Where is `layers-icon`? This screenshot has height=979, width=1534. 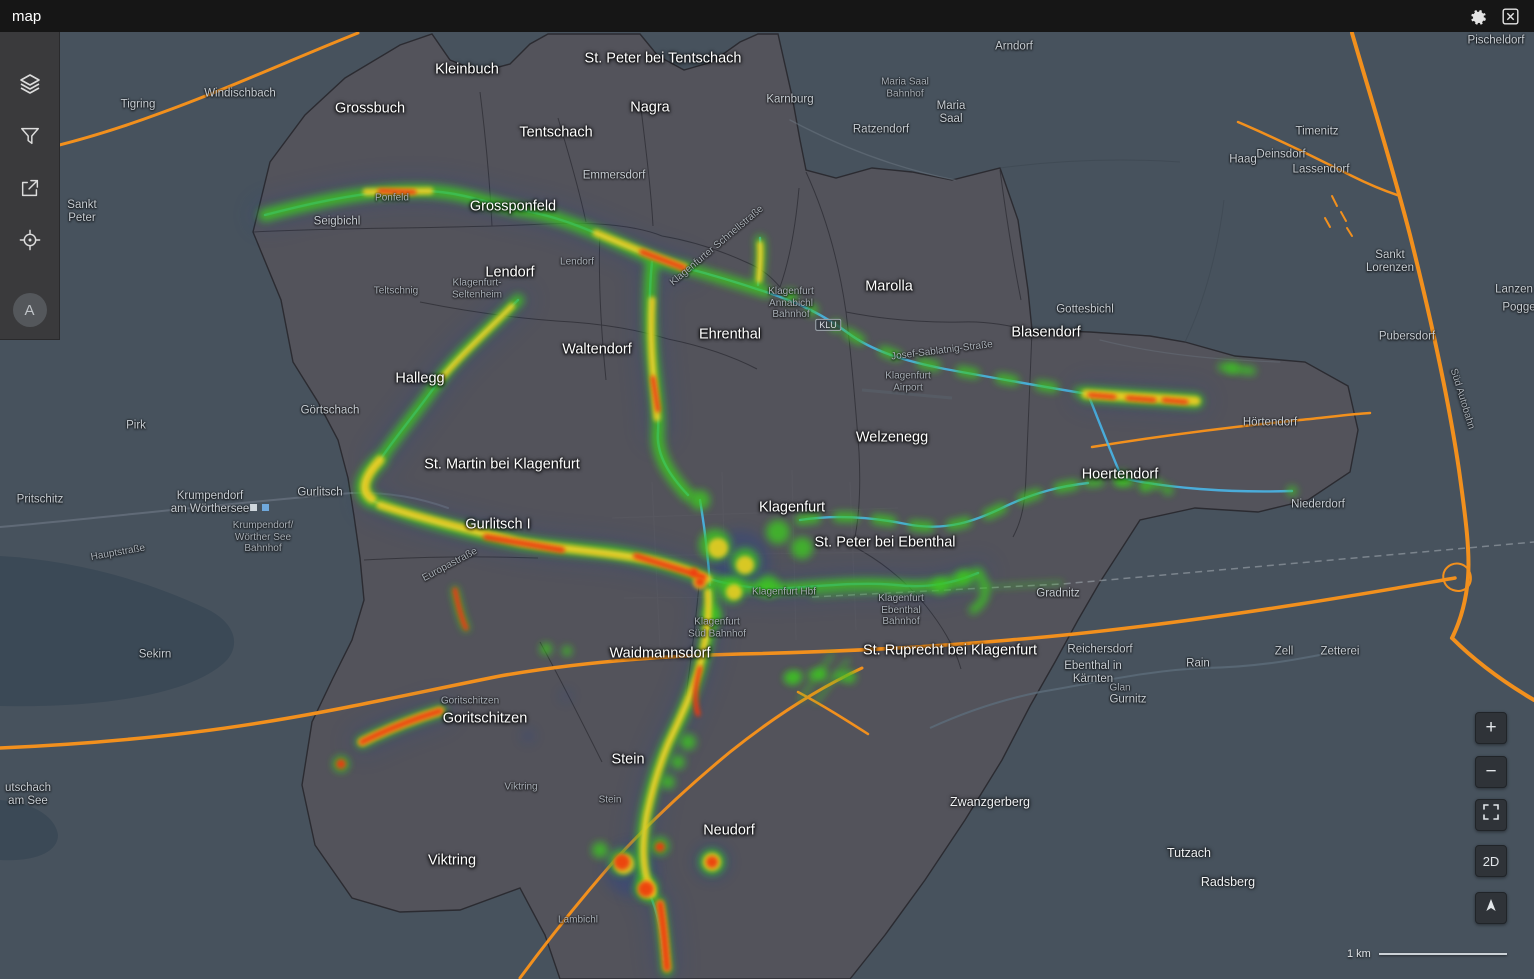
layers-icon is located at coordinates (30, 84).